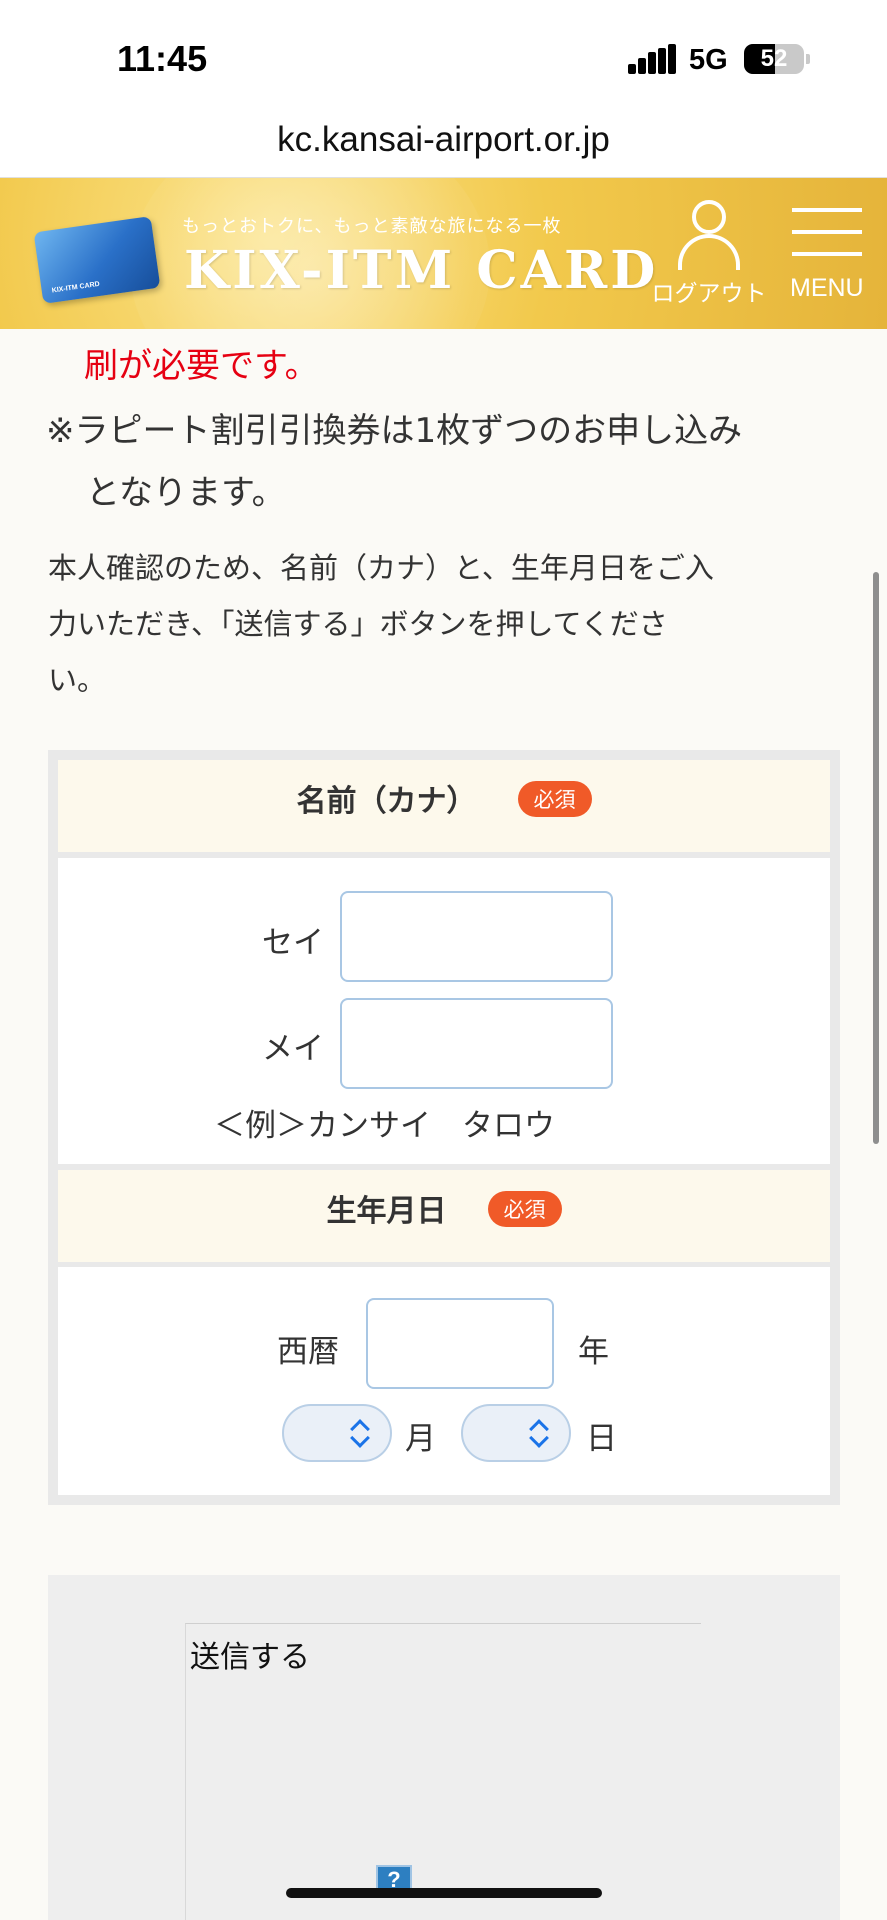  I want to click on logout-button: ログアウト, so click(709, 255).